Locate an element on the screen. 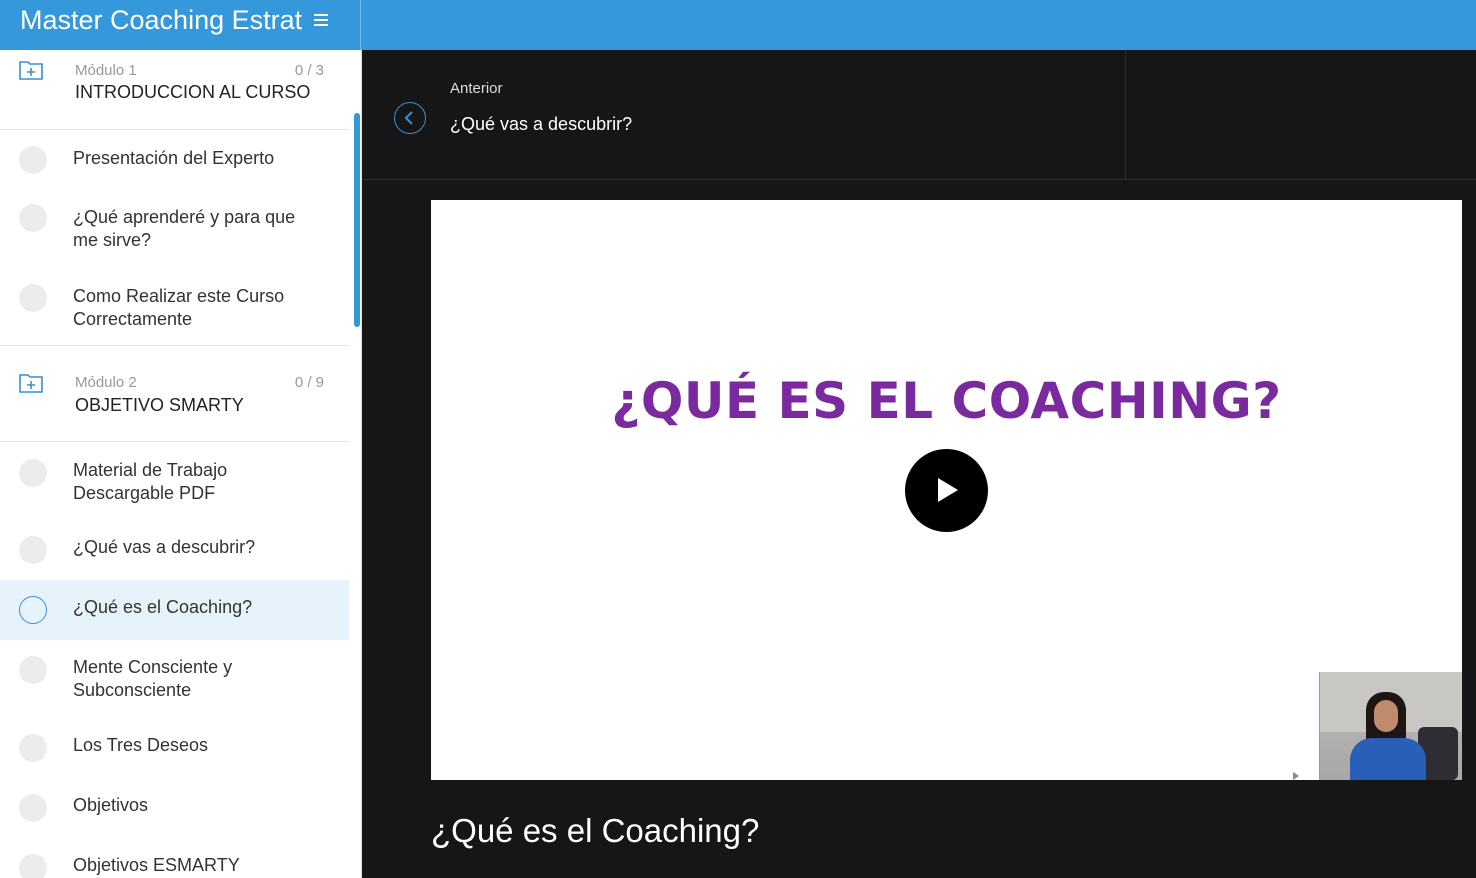  lesson-title: Como Realizar este Curso Correctamente is located at coordinates (179, 307).